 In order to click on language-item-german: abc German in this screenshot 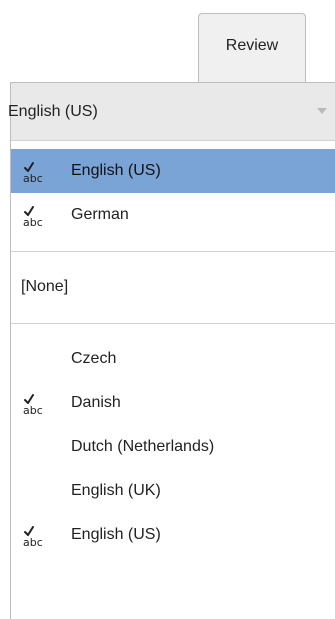, I will do `click(173, 215)`.